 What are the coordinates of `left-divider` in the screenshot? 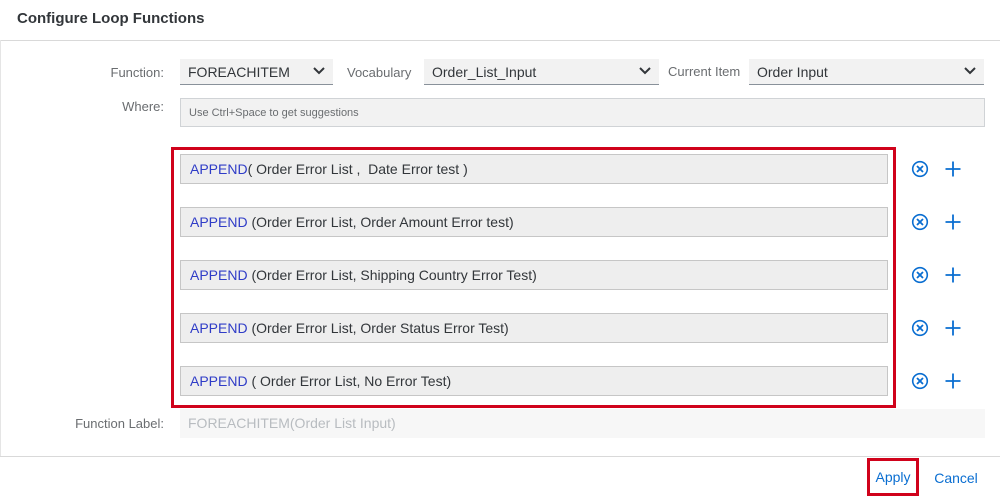 It's located at (0, 248).